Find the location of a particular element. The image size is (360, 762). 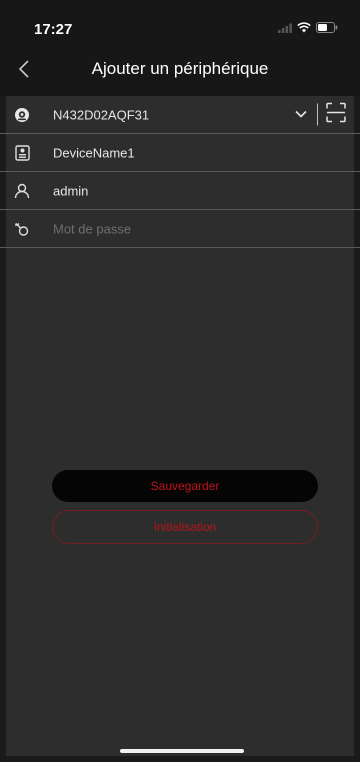

signal-icon is located at coordinates (285, 28).